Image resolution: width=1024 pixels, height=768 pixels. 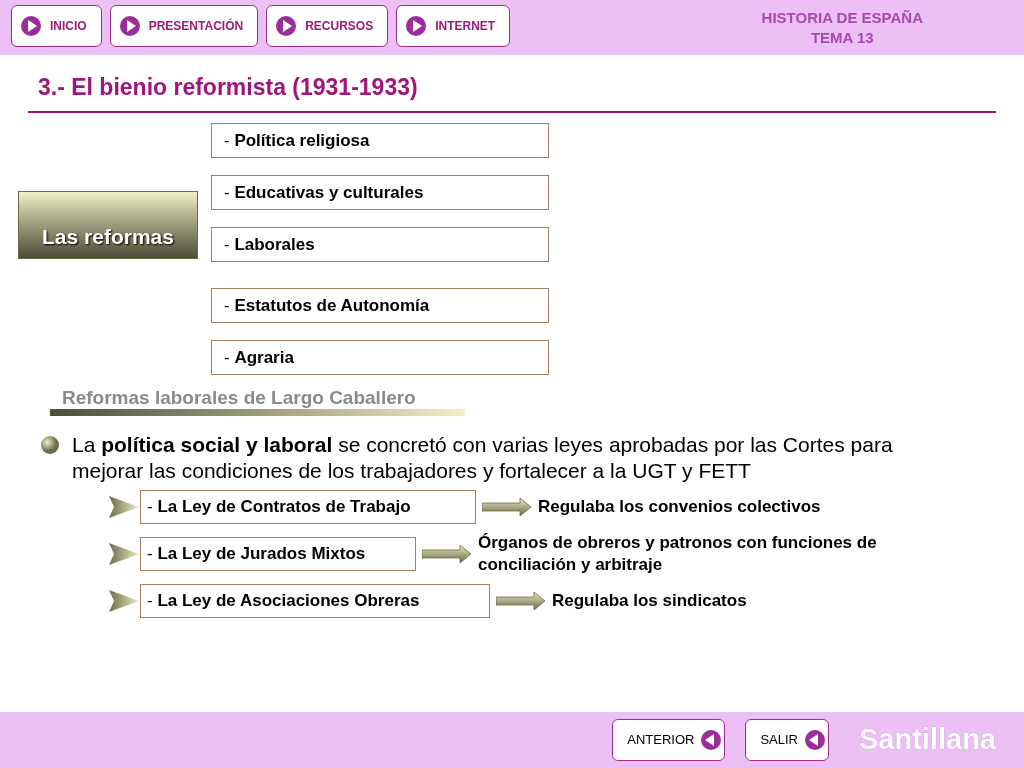 What do you see at coordinates (649, 601) in the screenshot?
I see `law-description: Regulaba los sindicatos` at bounding box center [649, 601].